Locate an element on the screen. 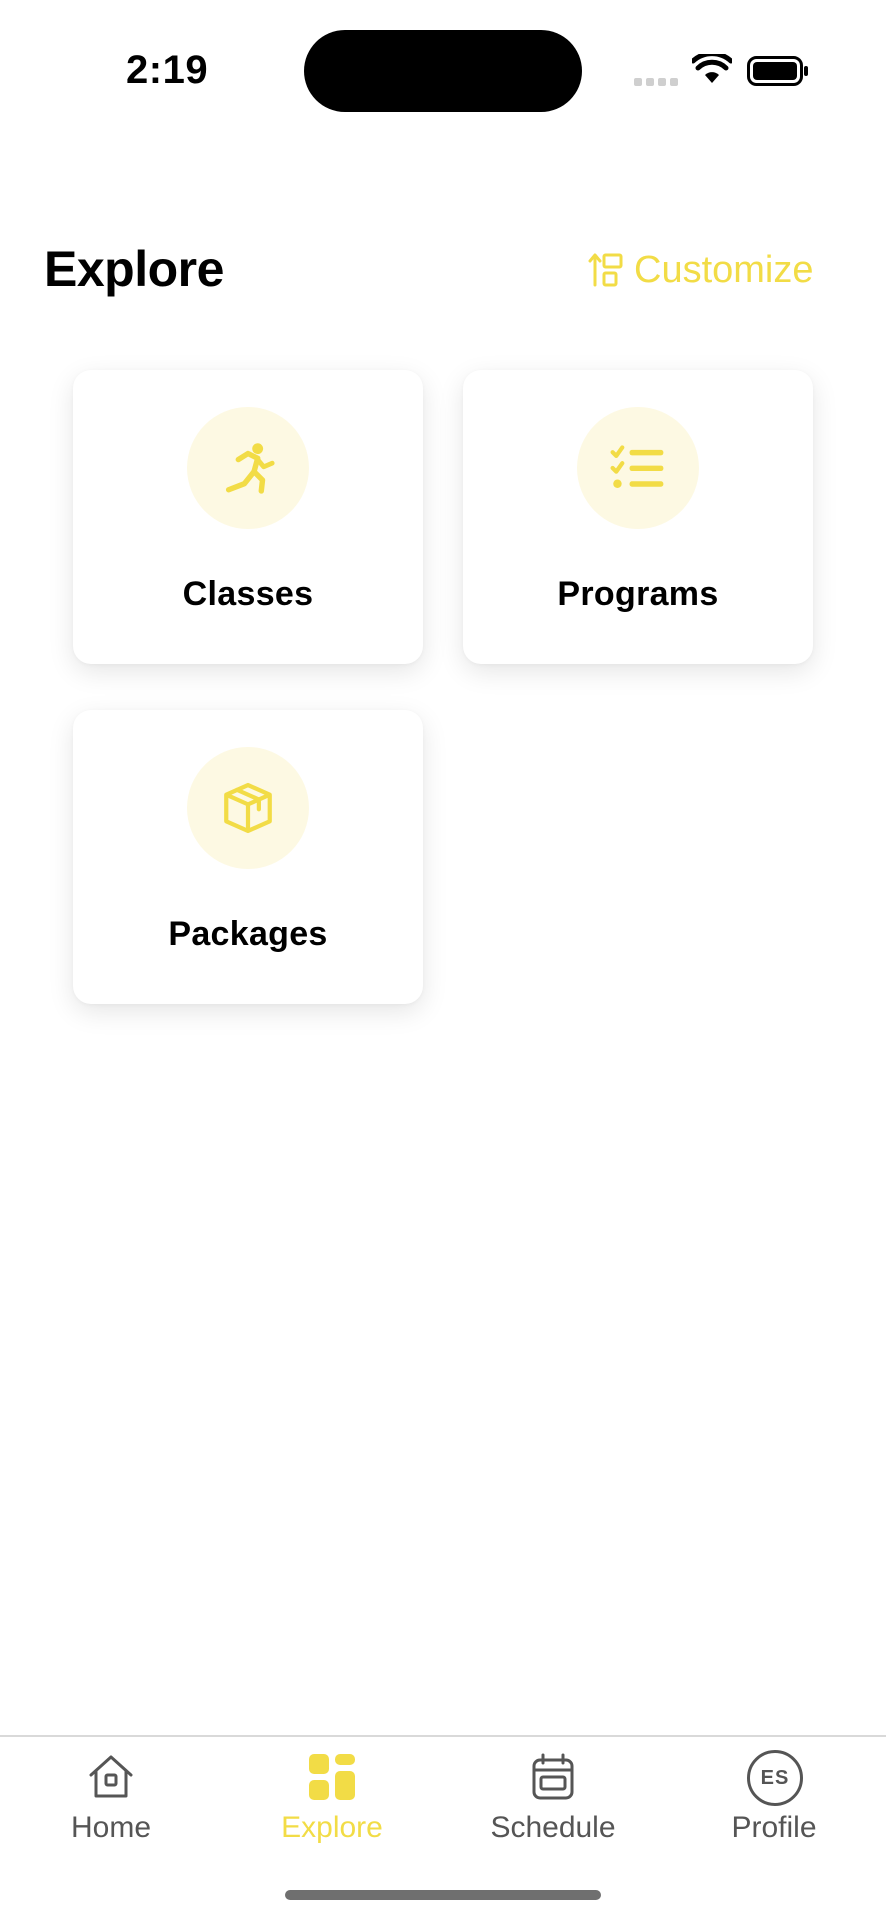 The width and height of the screenshot is (886, 1918). classes-icon-circle is located at coordinates (248, 468).